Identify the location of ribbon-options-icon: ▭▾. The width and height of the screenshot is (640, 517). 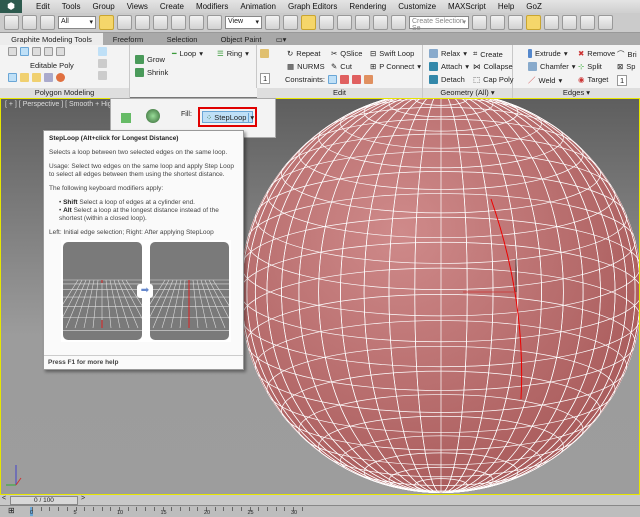
(281, 39).